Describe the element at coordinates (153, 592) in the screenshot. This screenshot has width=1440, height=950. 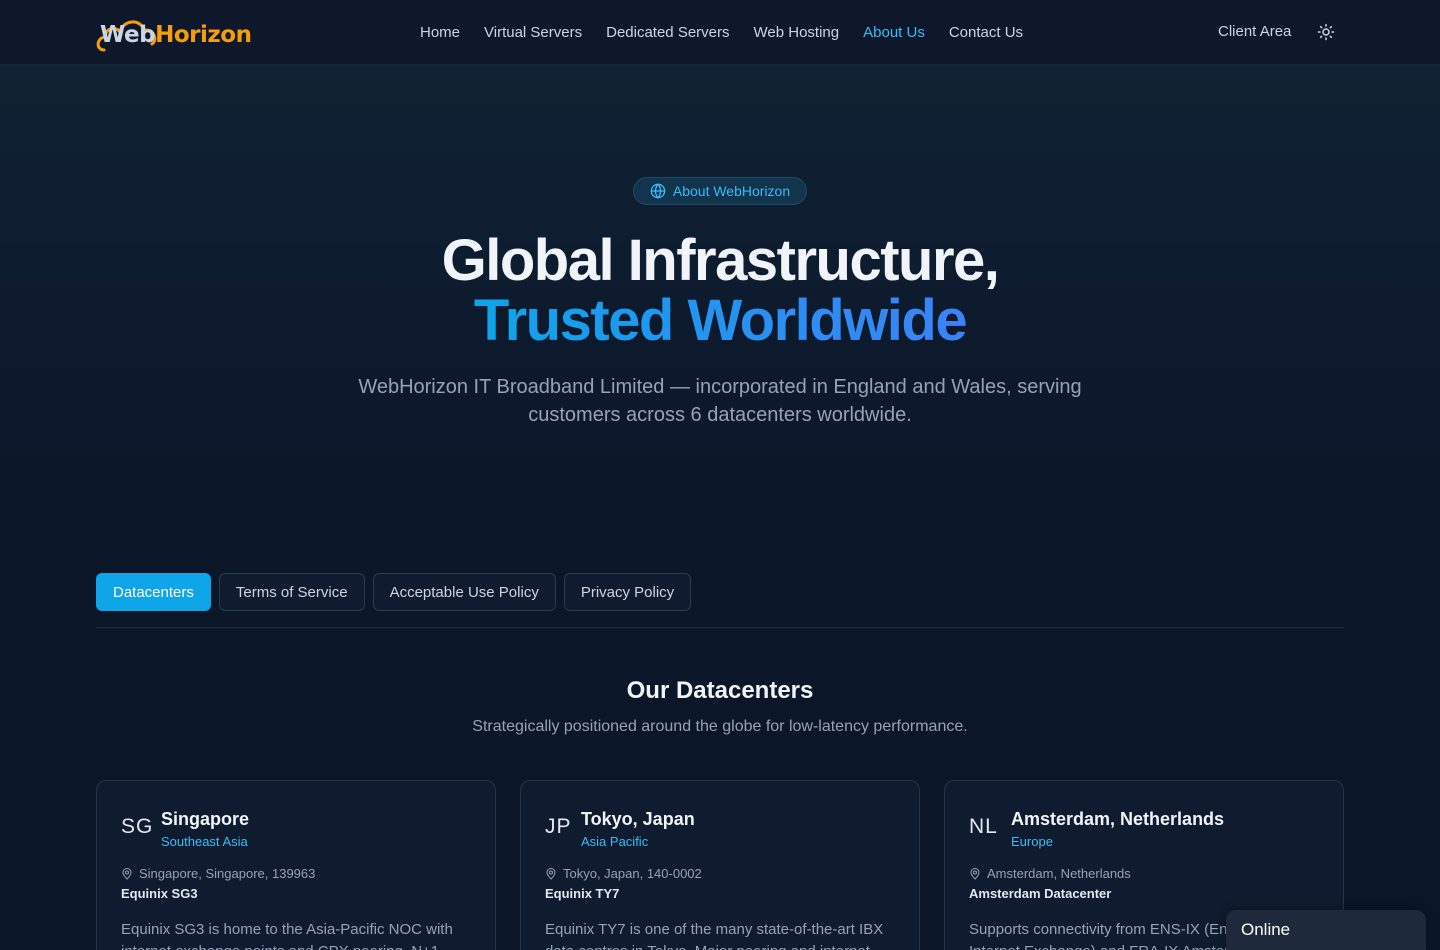
I see `tab-datacenters: Datacenters` at that location.